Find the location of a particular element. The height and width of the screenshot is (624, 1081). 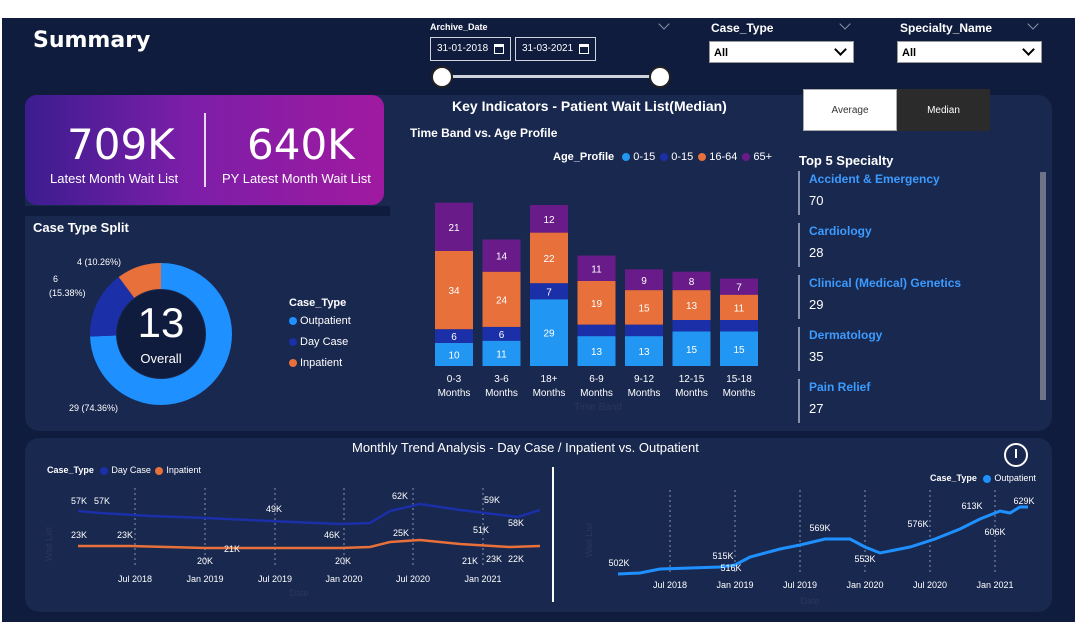

daycase-data-label: 46K is located at coordinates (332, 535).